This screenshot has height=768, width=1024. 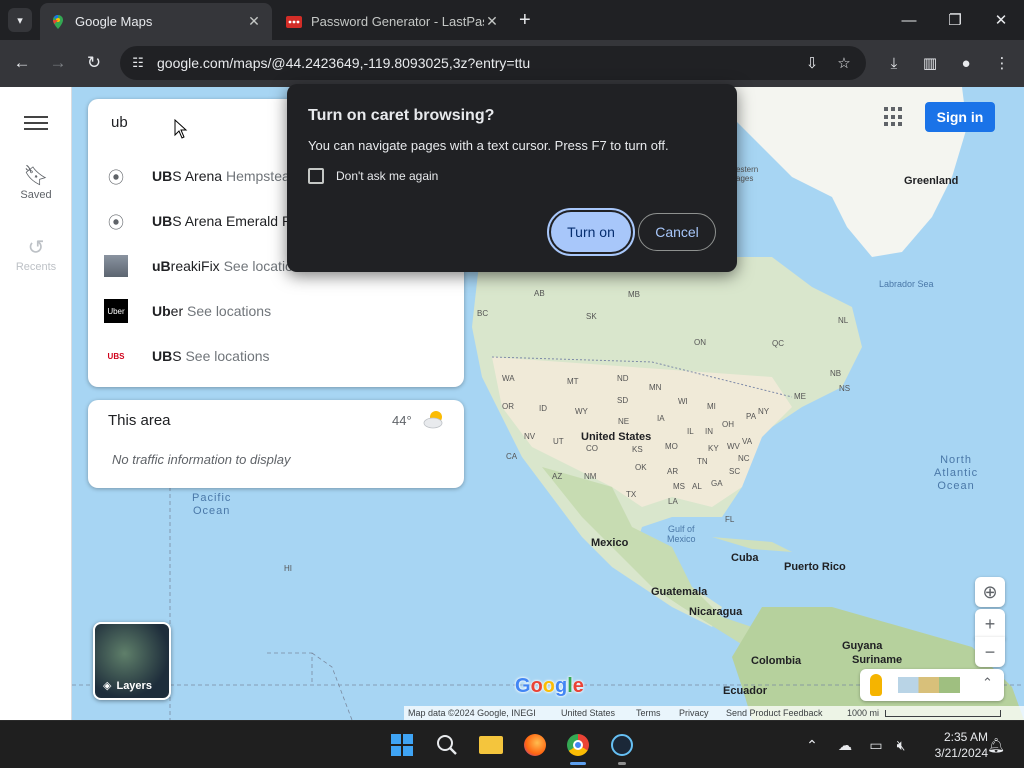 What do you see at coordinates (119, 122) in the screenshot?
I see `search-input: ub` at bounding box center [119, 122].